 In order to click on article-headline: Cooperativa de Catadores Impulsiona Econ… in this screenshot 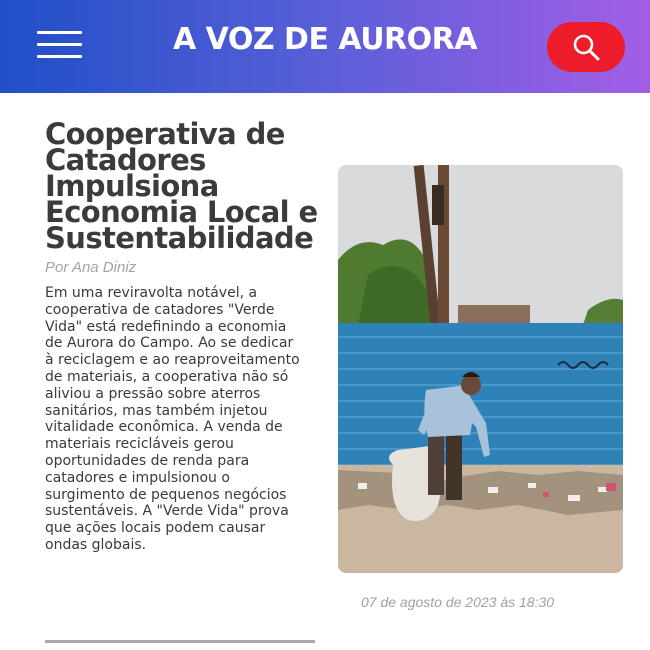, I will do `click(181, 186)`.